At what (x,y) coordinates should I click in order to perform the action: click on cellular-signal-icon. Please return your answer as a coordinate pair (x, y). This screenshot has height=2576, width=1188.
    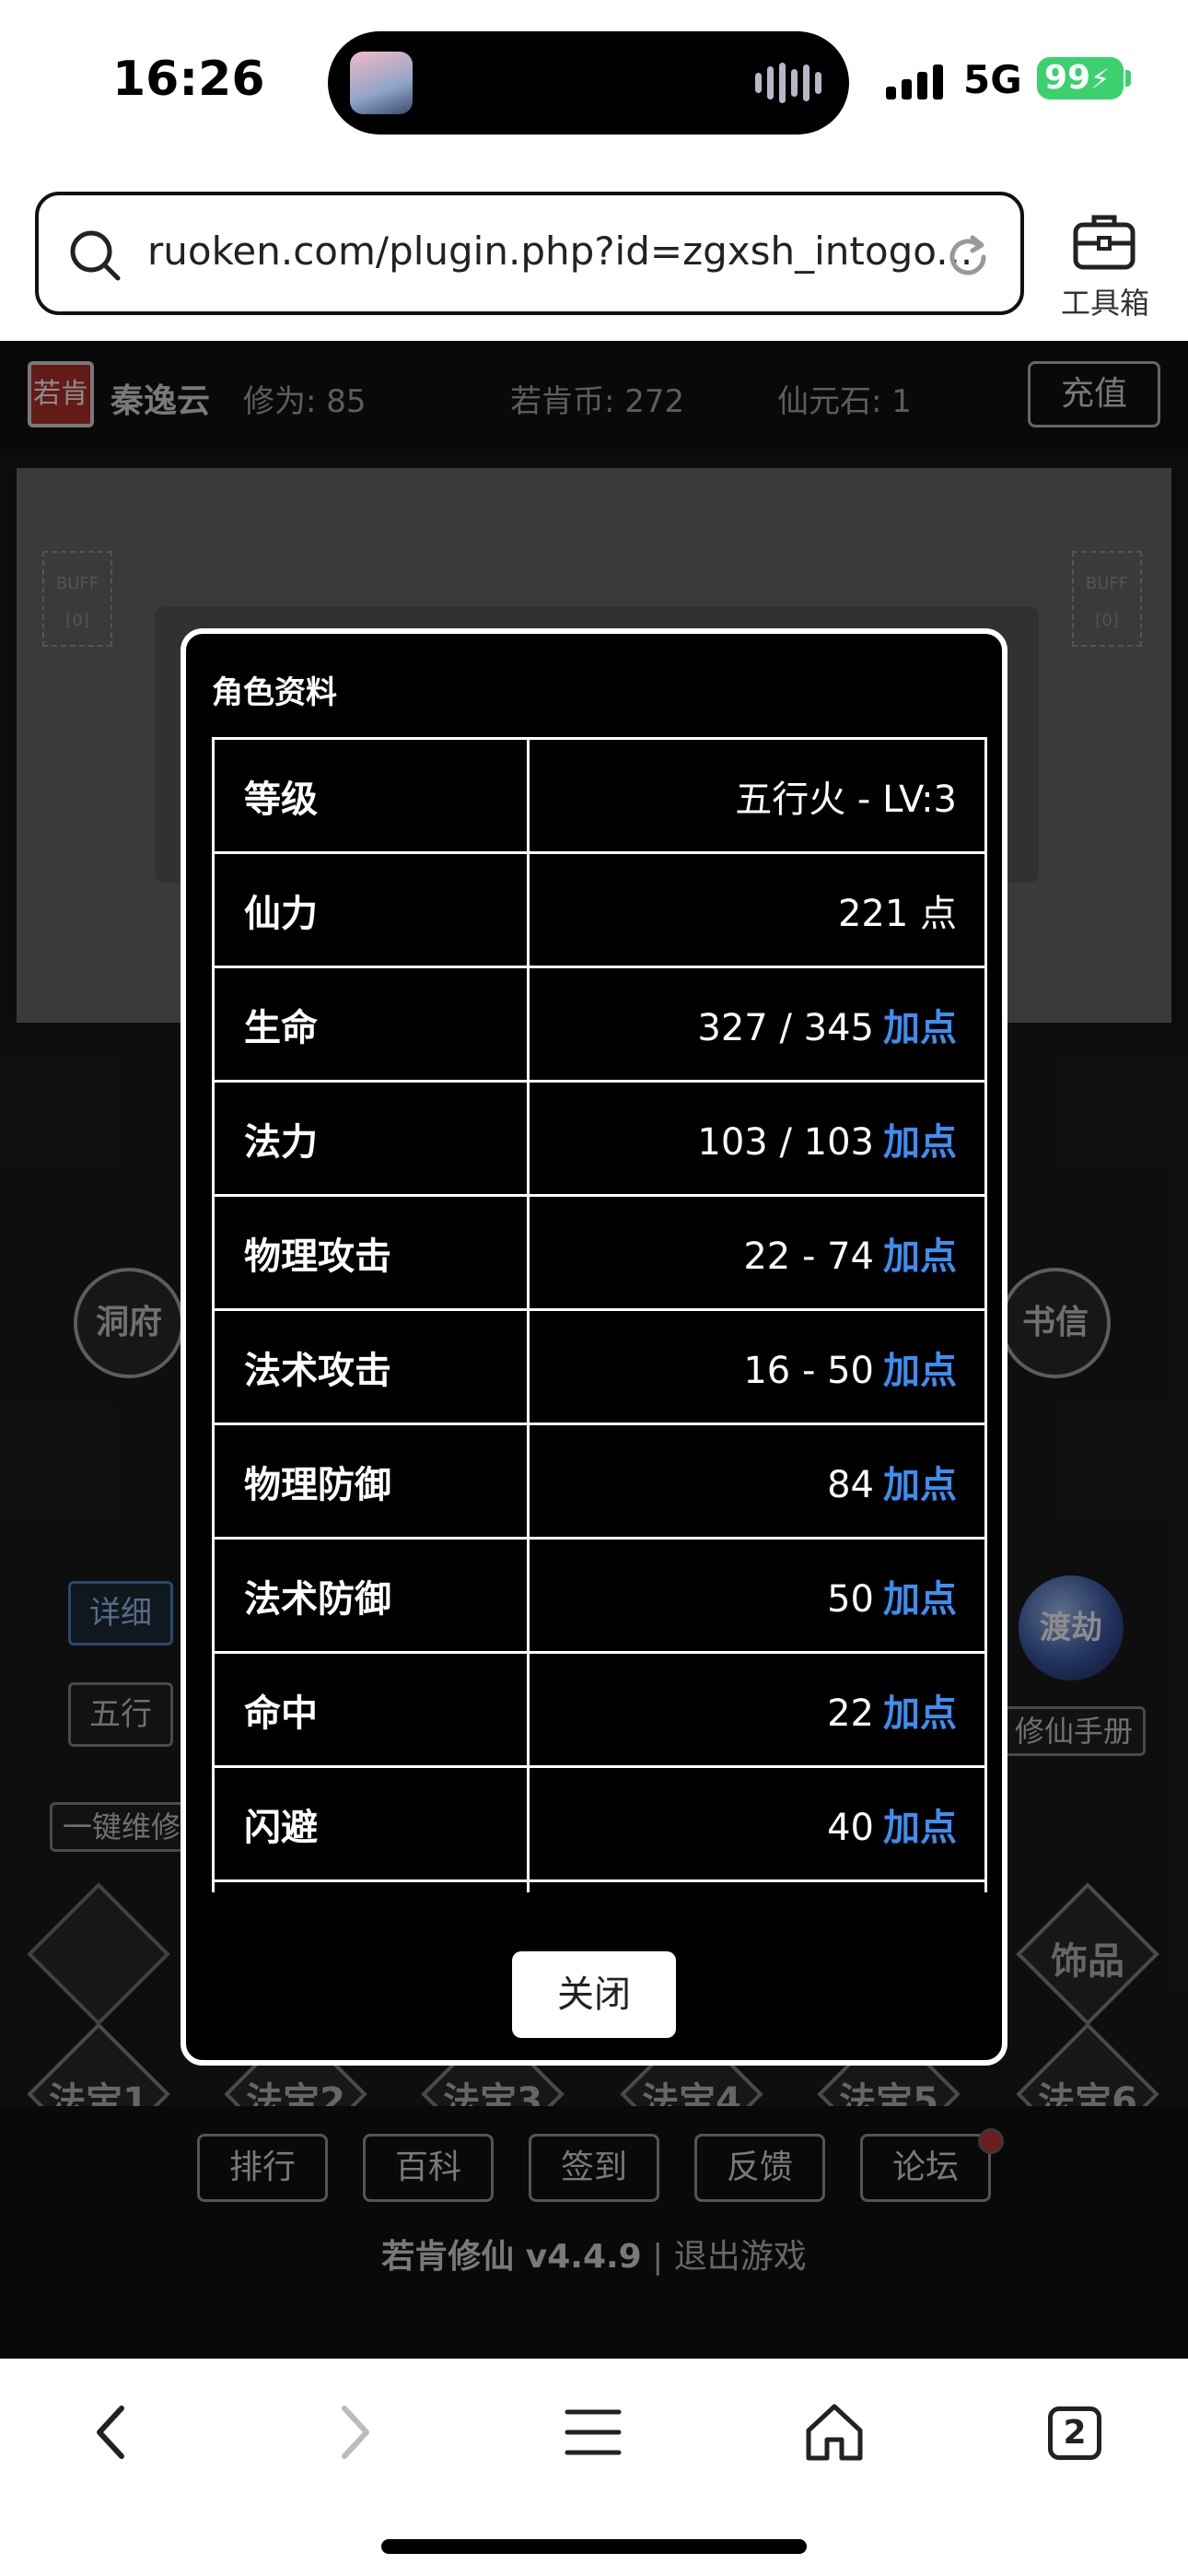
    Looking at the image, I should click on (914, 81).